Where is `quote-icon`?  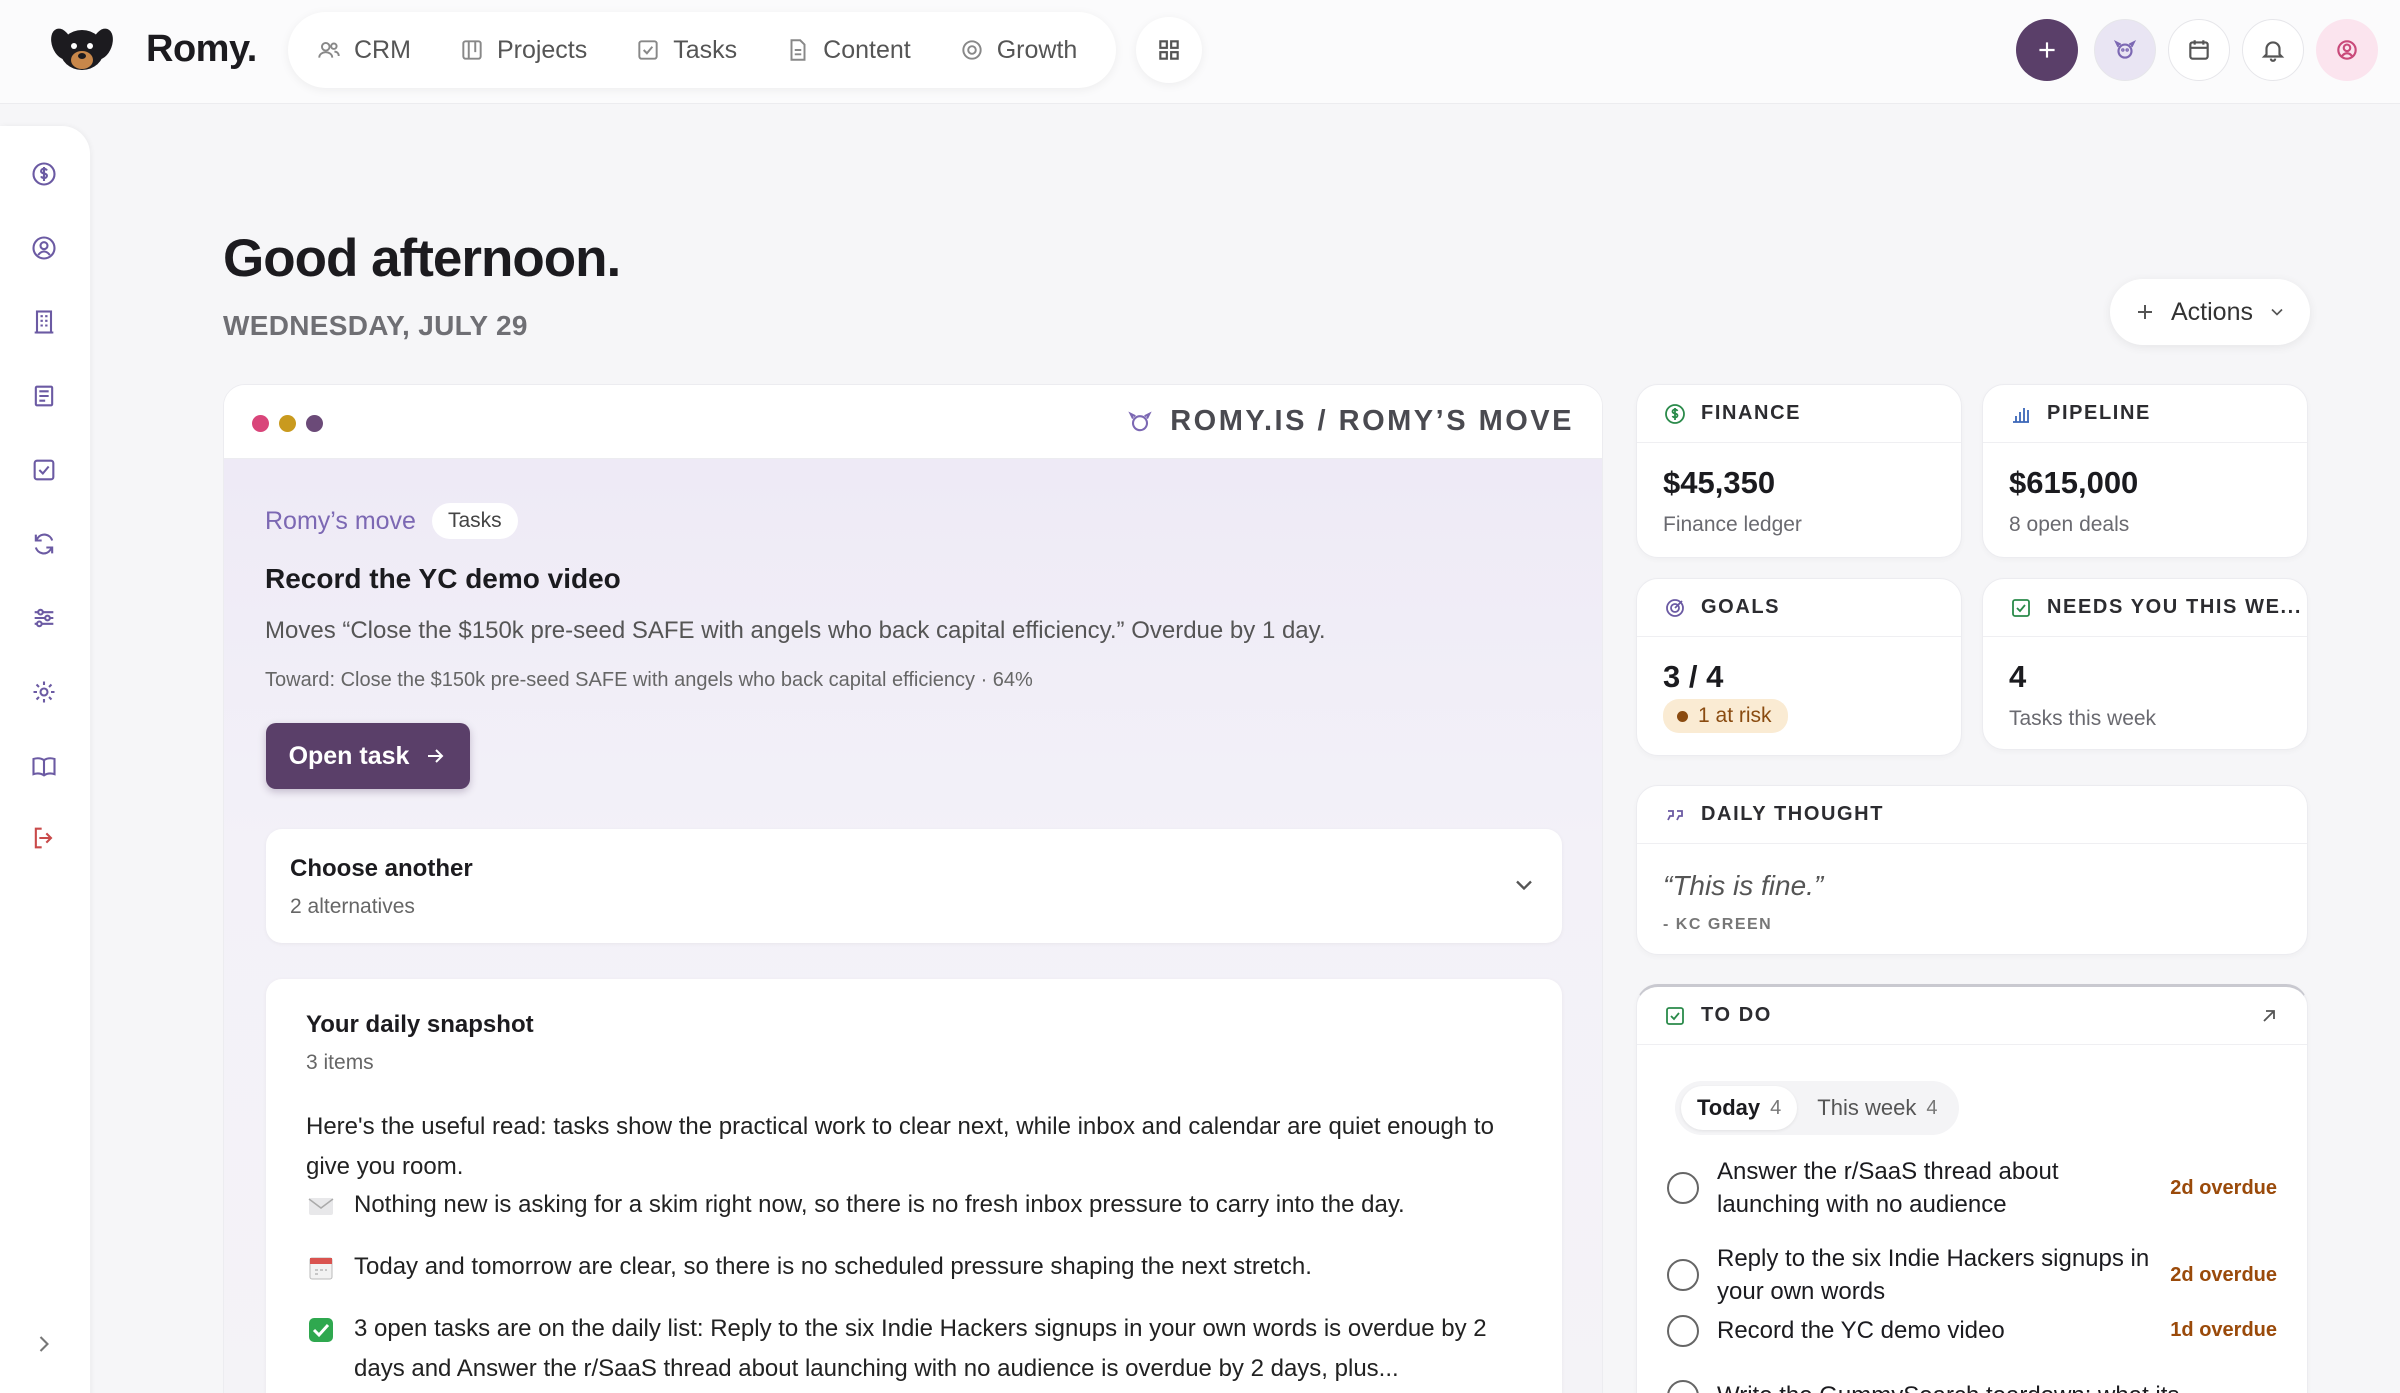
quote-icon is located at coordinates (1675, 814).